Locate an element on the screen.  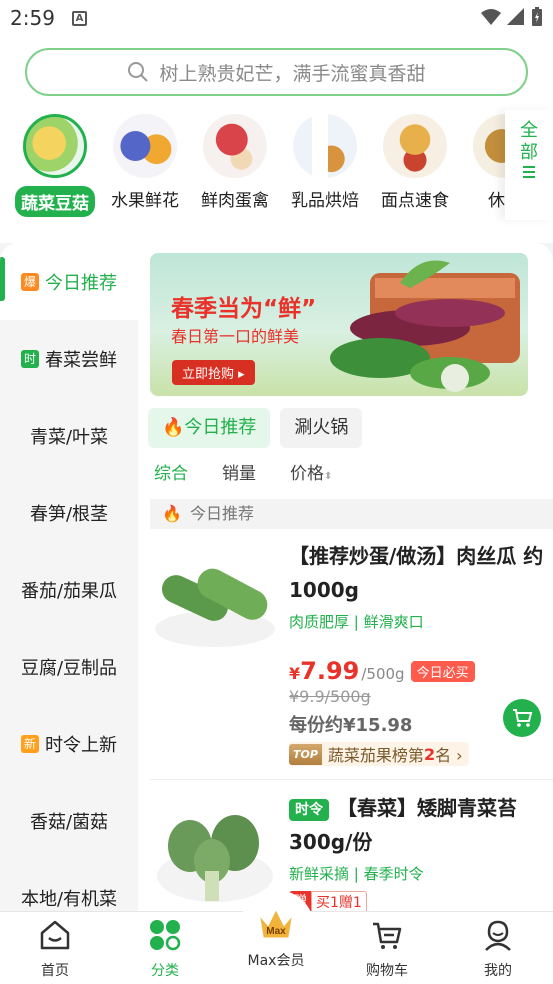
status-bar: 2:59 A is located at coordinates (276, 19).